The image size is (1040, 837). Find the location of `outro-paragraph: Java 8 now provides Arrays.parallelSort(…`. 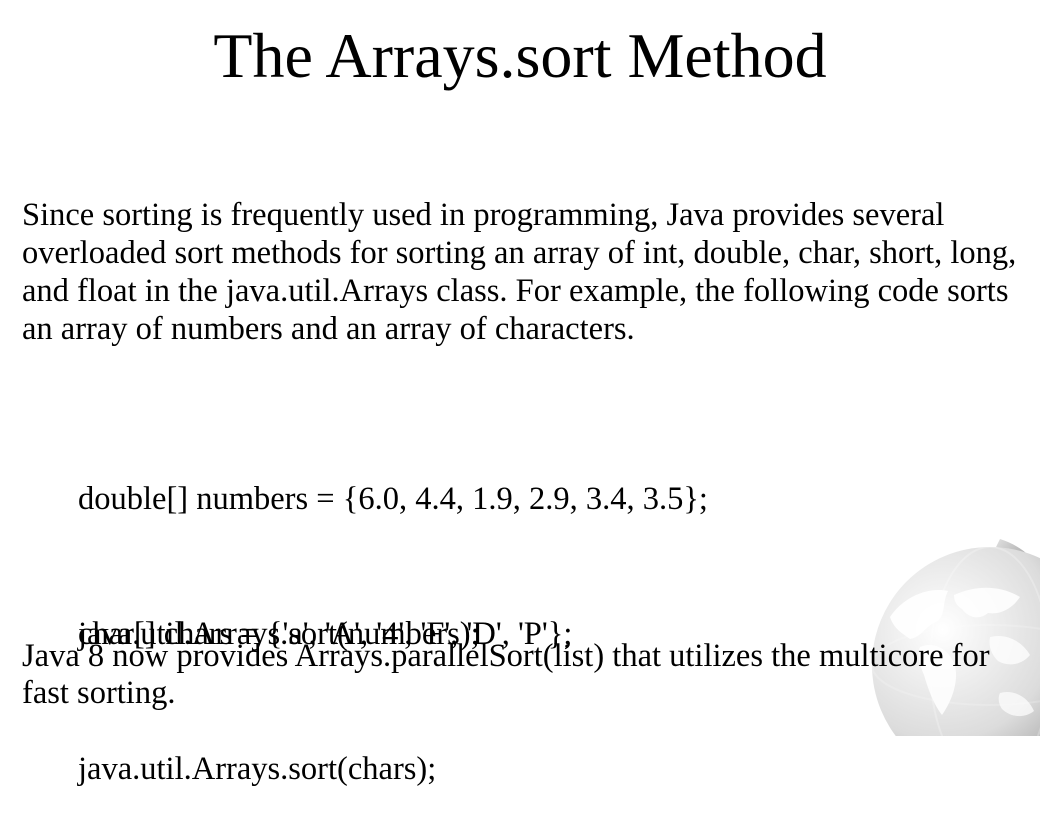

outro-paragraph: Java 8 now provides Arrays.parallelSort(… is located at coordinates (506, 674).